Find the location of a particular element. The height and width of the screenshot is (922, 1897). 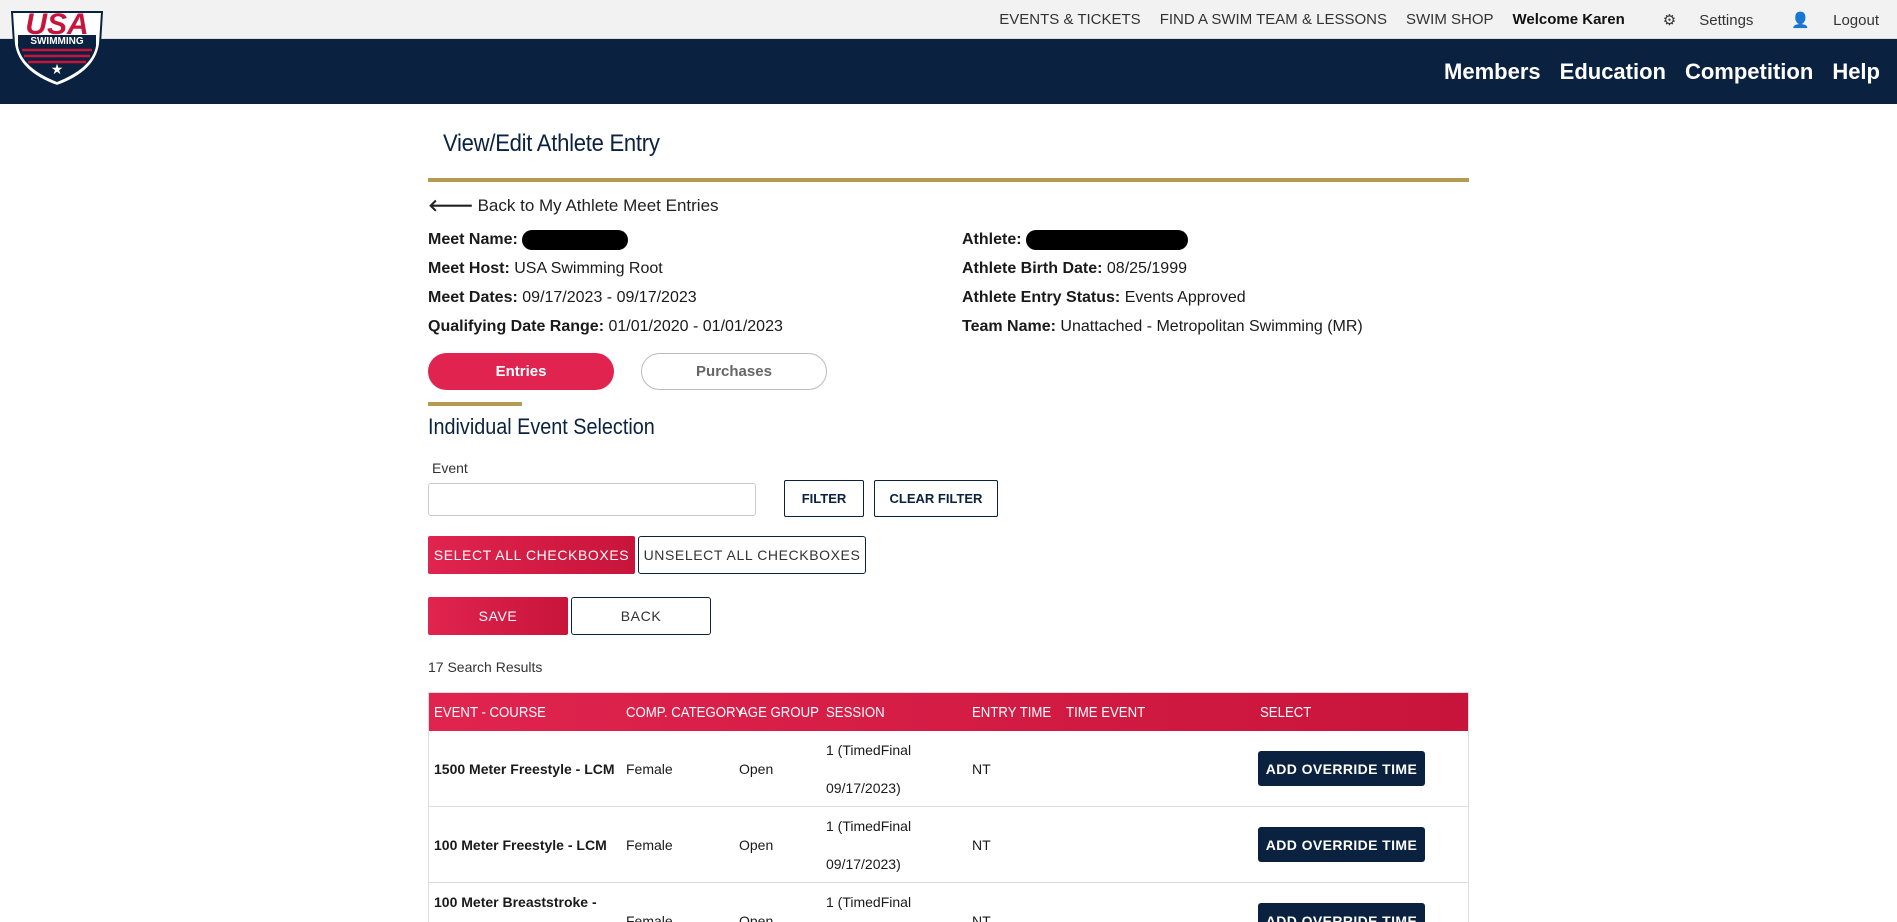

gear-icon: ⚙ is located at coordinates (1669, 20).